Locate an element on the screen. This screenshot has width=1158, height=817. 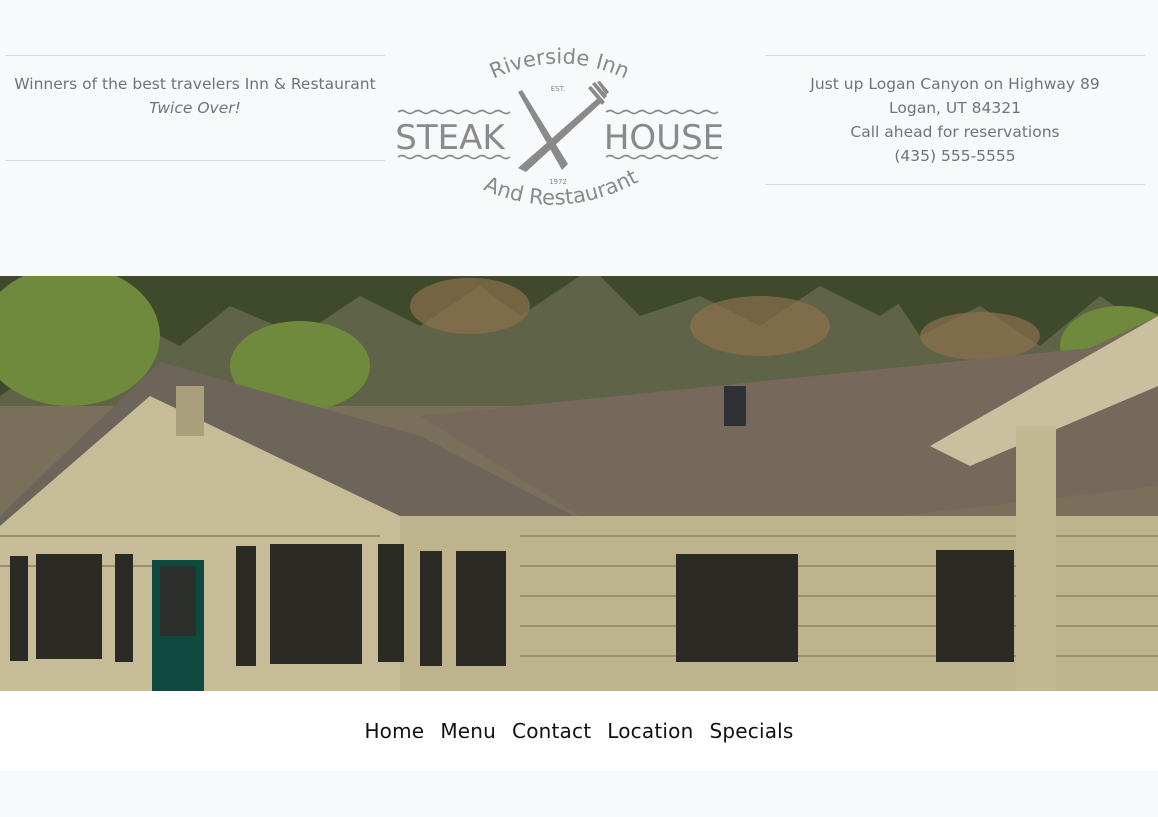
logo-top-arc: Riverside Inn is located at coordinates (559, 63).